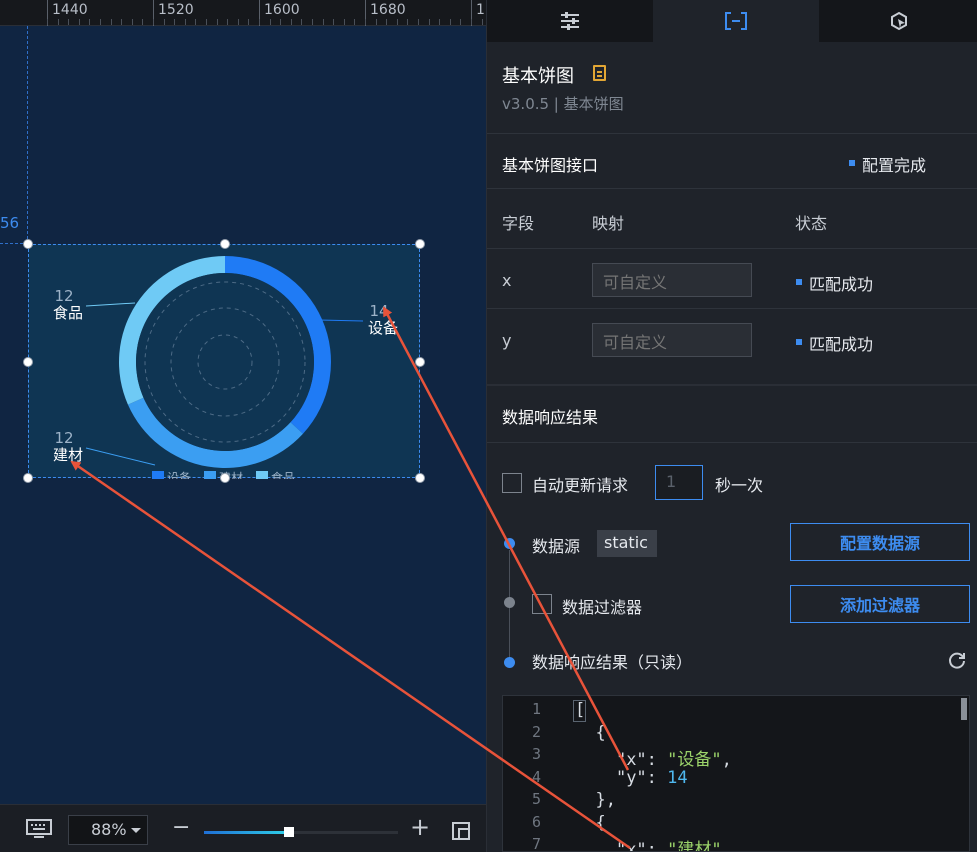  I want to click on line-number: 3, so click(536, 754).